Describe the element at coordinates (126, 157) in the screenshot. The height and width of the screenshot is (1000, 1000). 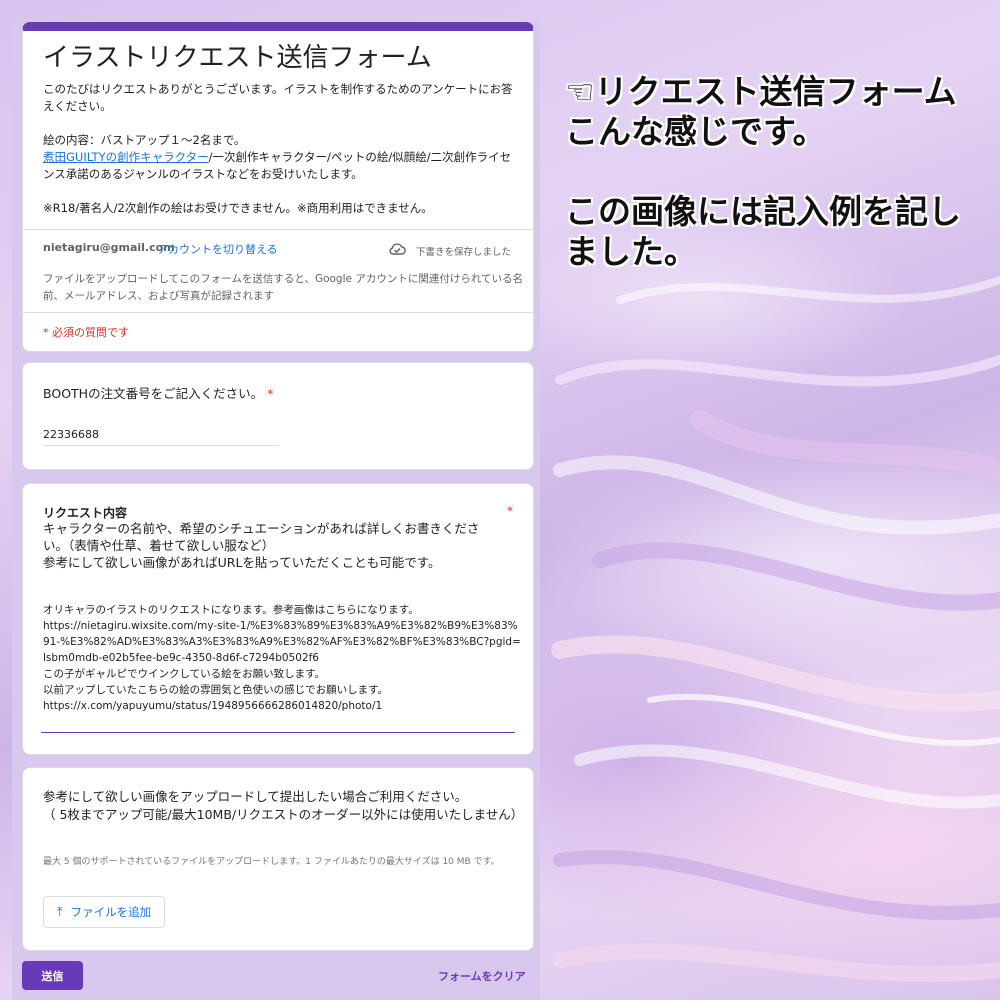
I see `creator-character-link: 煮田GUILTYの創作キャラクター` at that location.